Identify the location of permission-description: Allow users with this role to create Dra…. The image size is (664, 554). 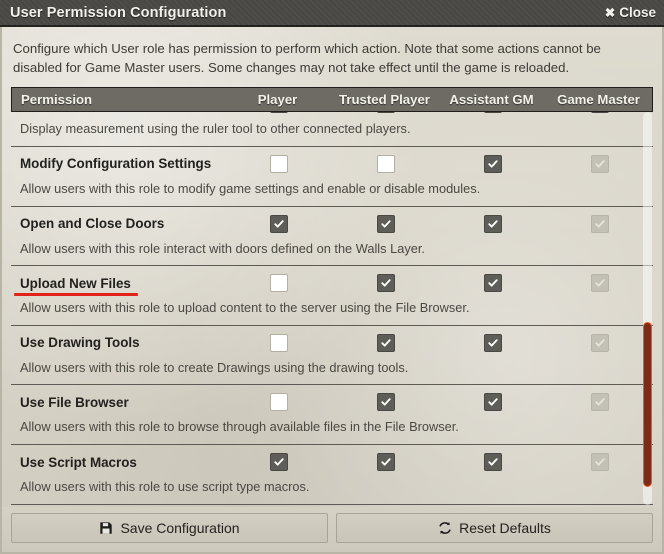
(214, 367).